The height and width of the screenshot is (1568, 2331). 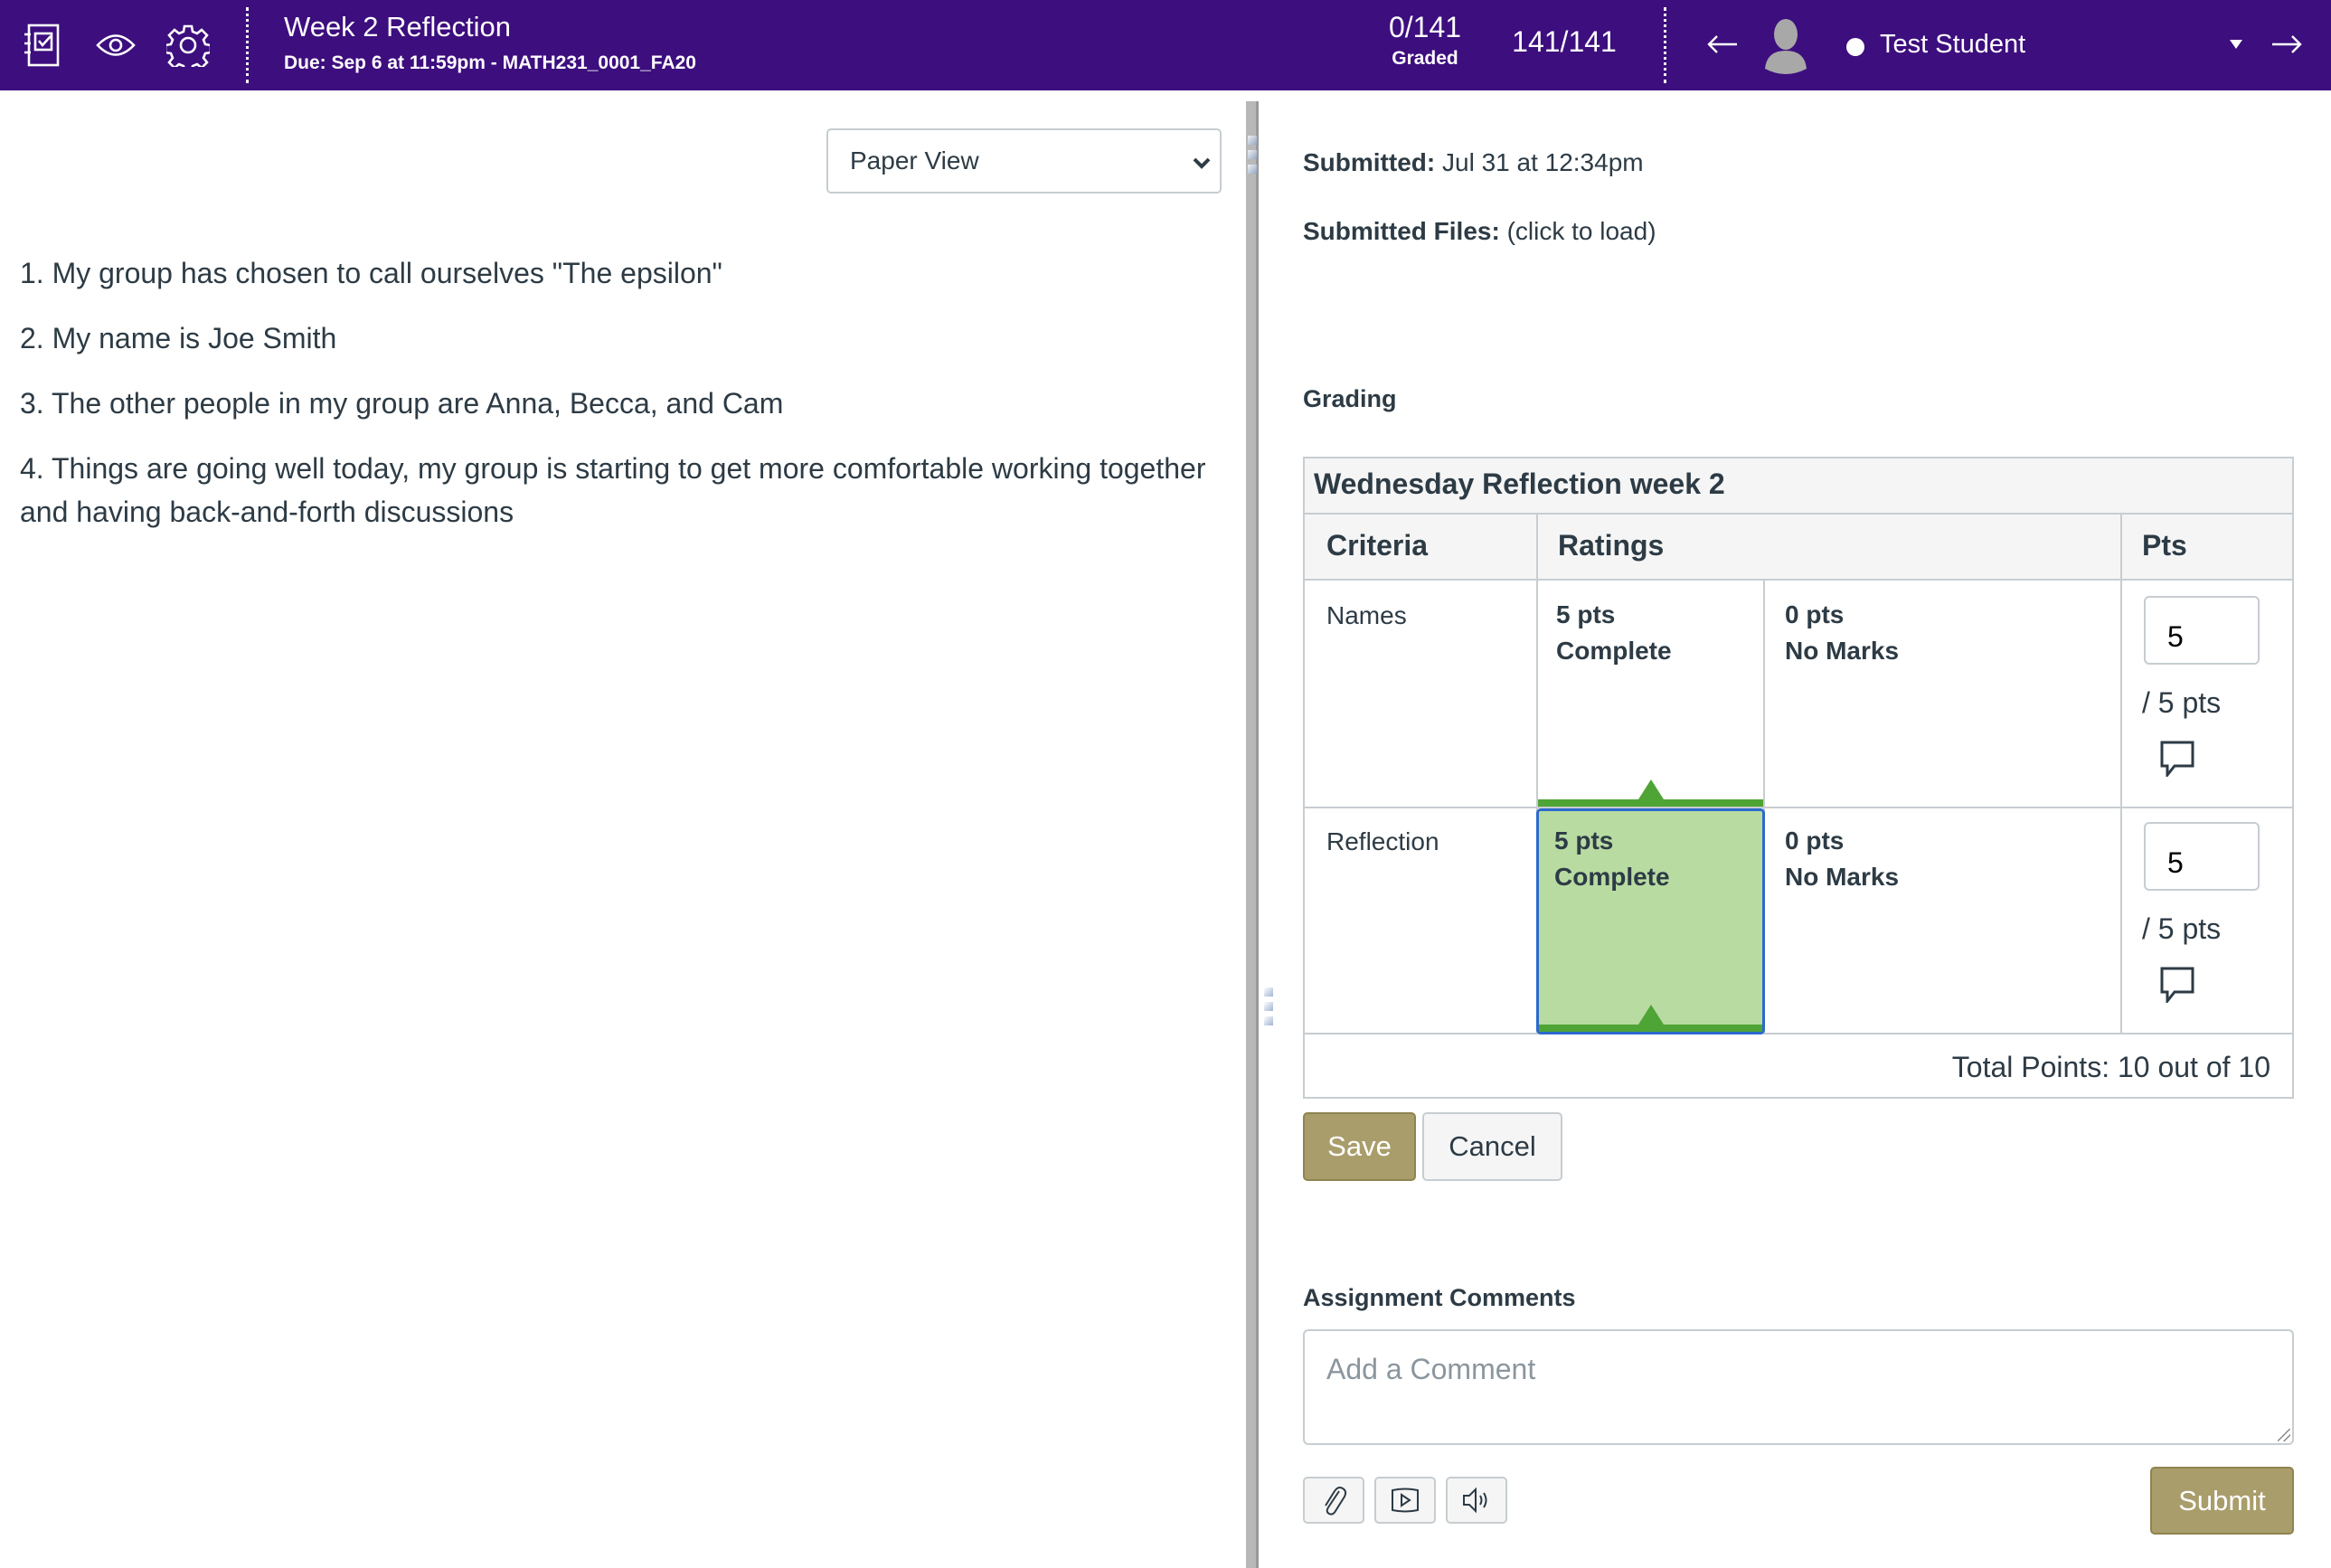 I want to click on submitted-date: Submitted: Jul 31 at 12:34pm, so click(x=1473, y=162).